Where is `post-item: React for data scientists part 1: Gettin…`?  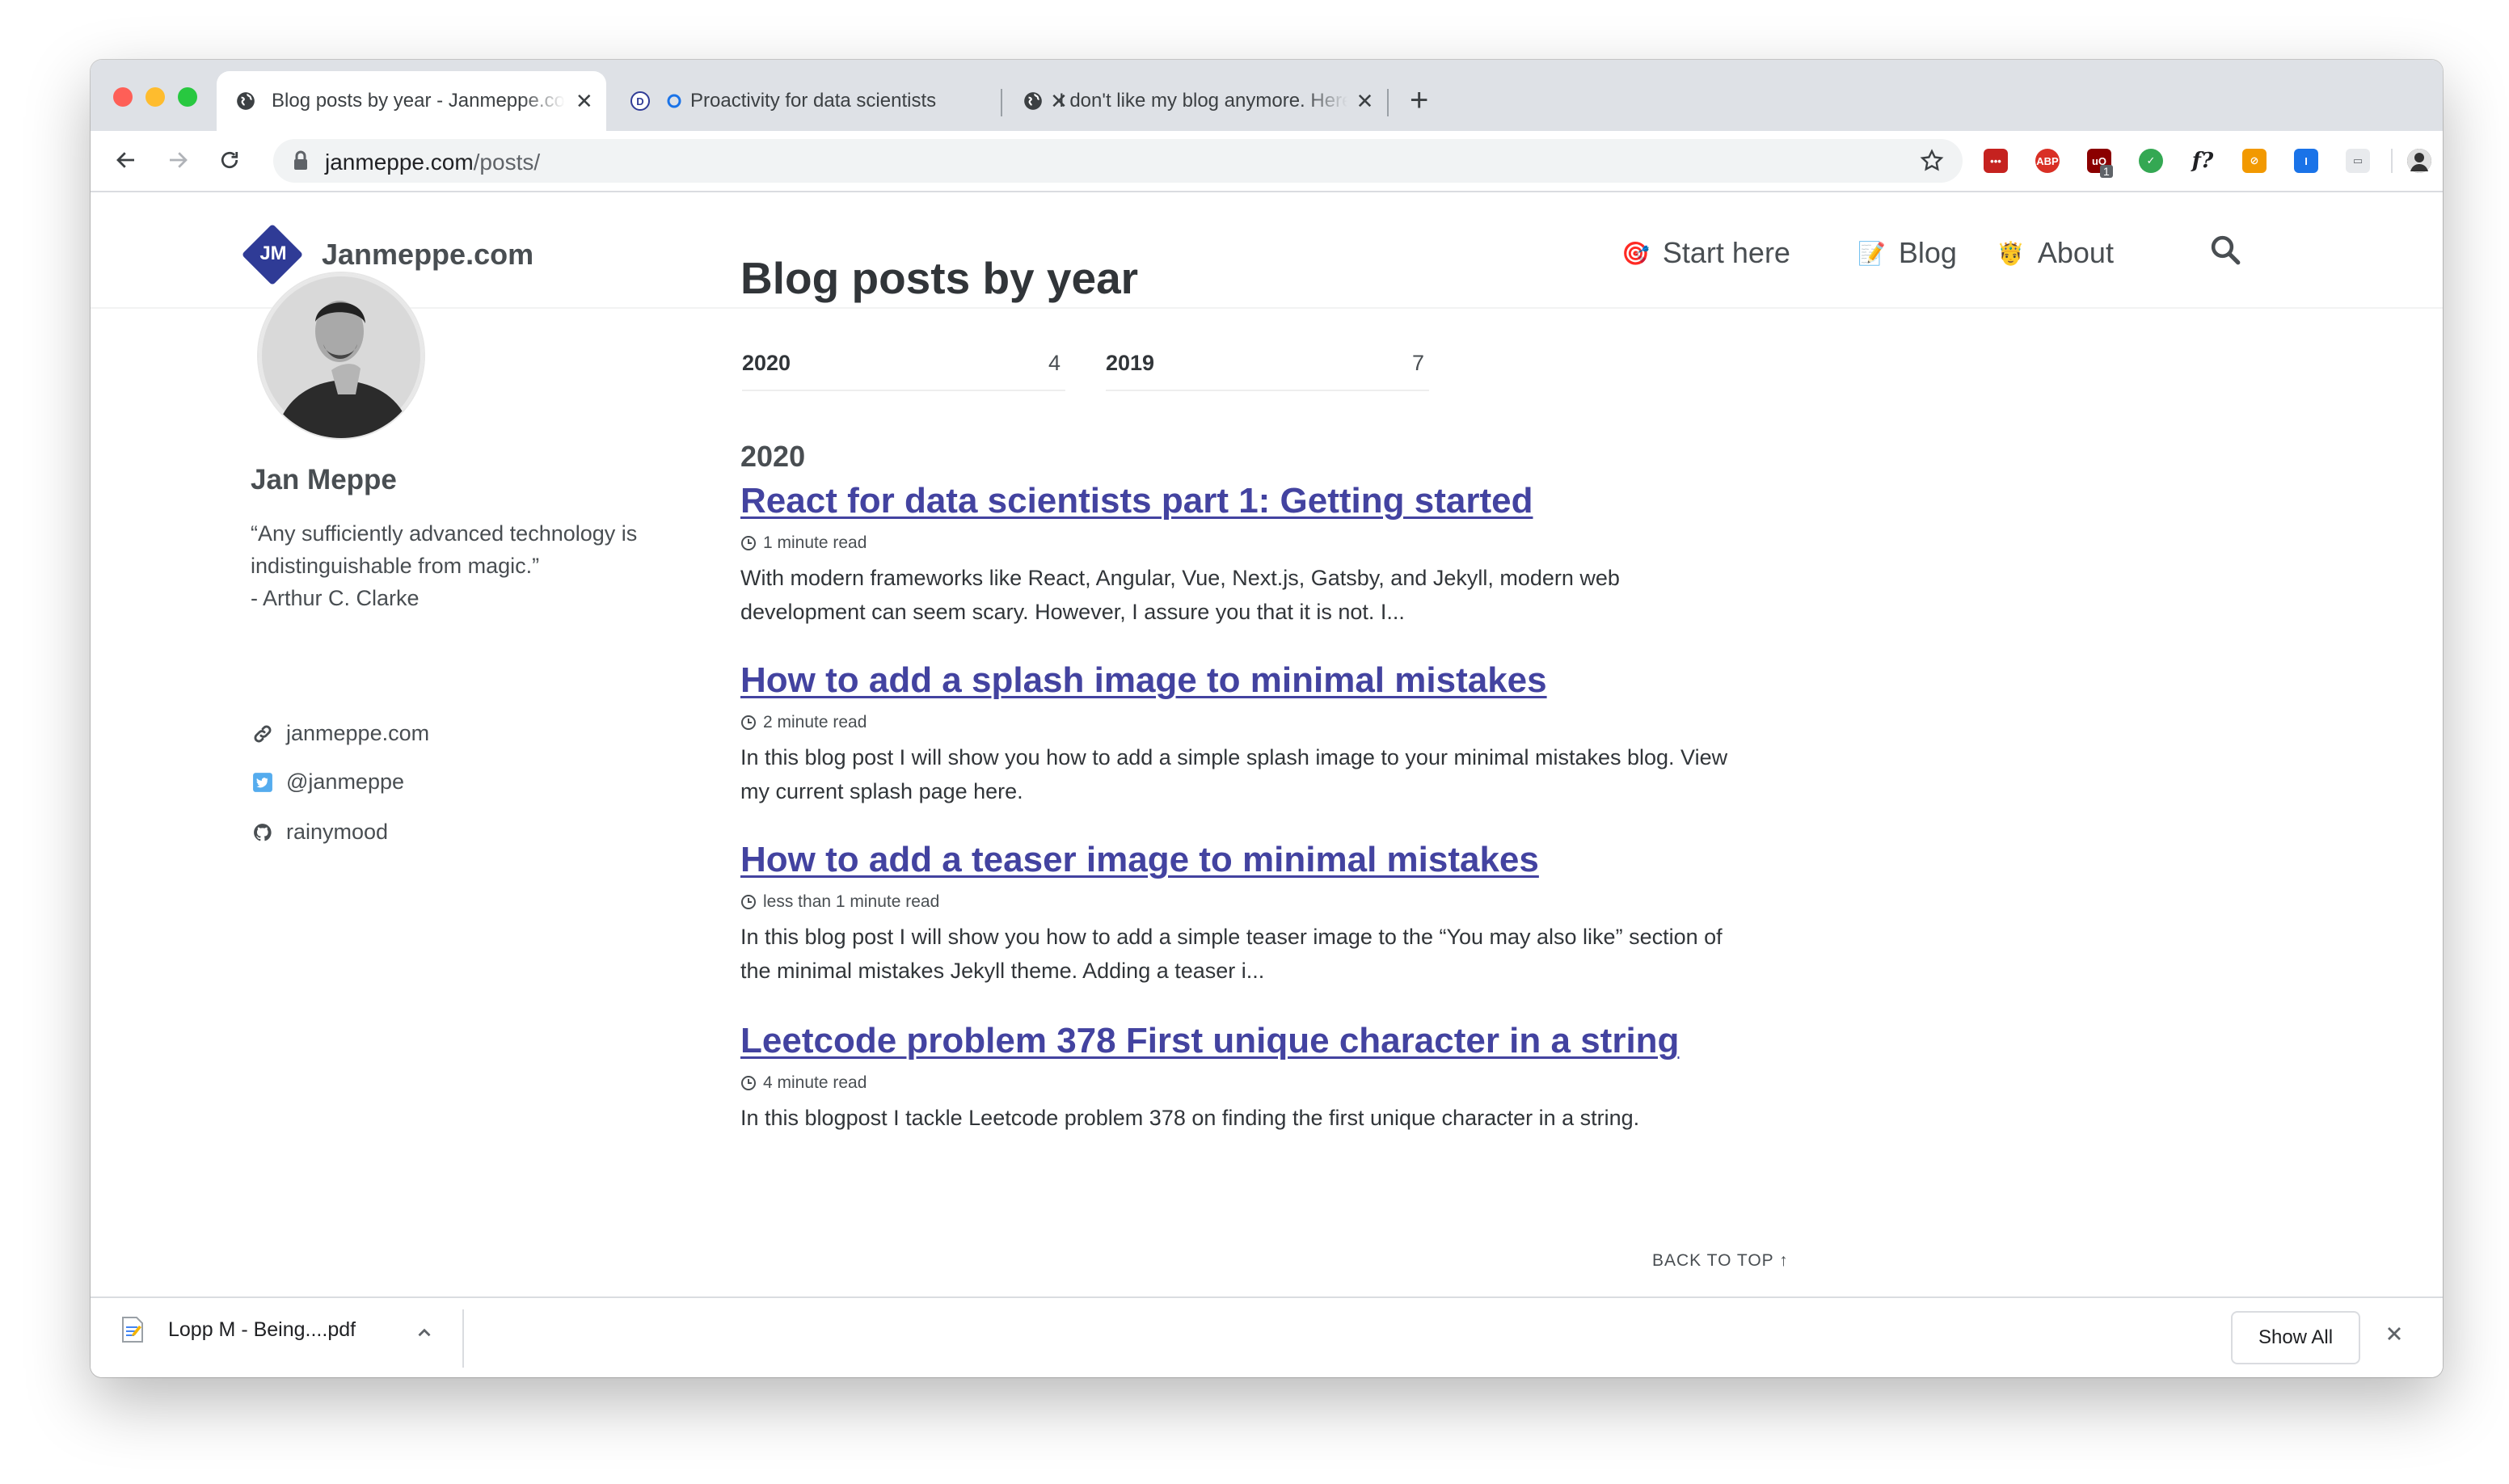 post-item: React for data scientists part 1: Gettin… is located at coordinates (1273, 554).